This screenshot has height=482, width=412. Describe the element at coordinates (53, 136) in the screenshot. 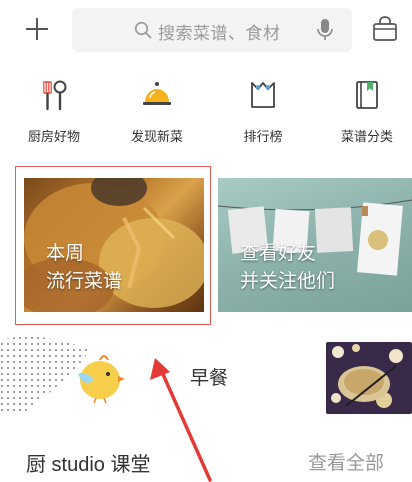

I see `category-label: 厨房好物` at that location.